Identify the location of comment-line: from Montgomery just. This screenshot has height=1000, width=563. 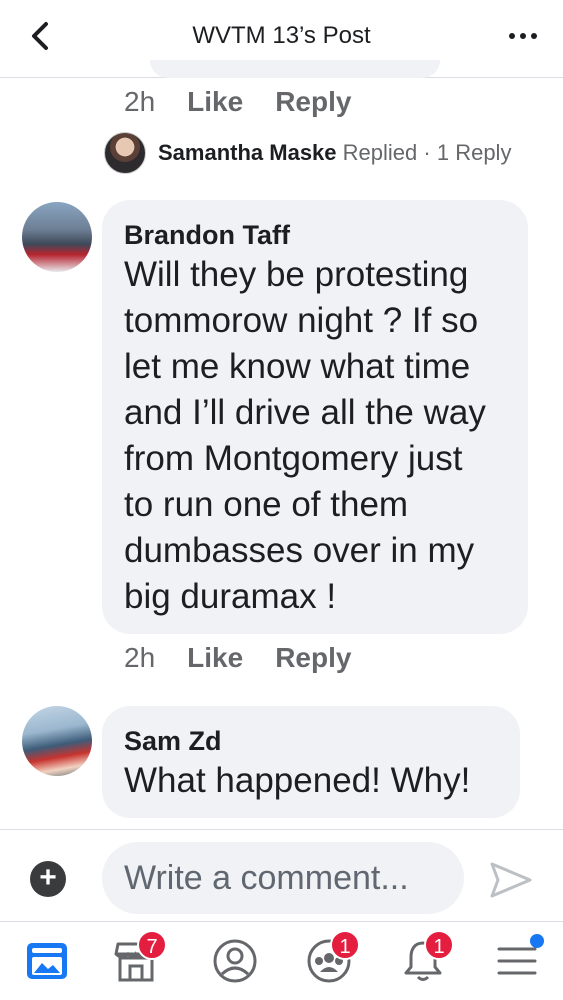
(293, 458).